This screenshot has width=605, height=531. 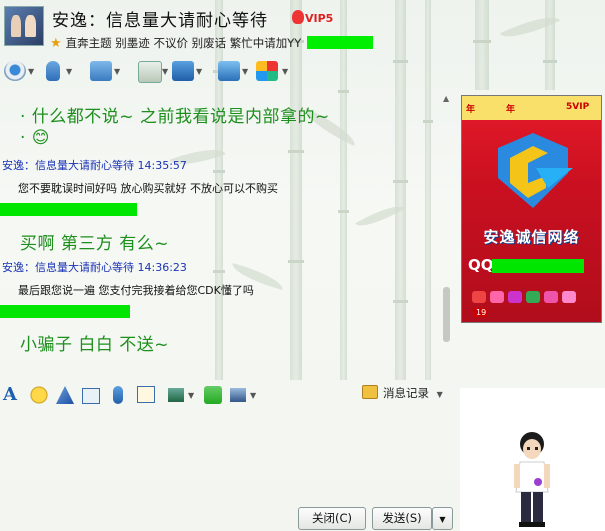 I want to click on qq-penguin-icon, so click(x=298, y=17).